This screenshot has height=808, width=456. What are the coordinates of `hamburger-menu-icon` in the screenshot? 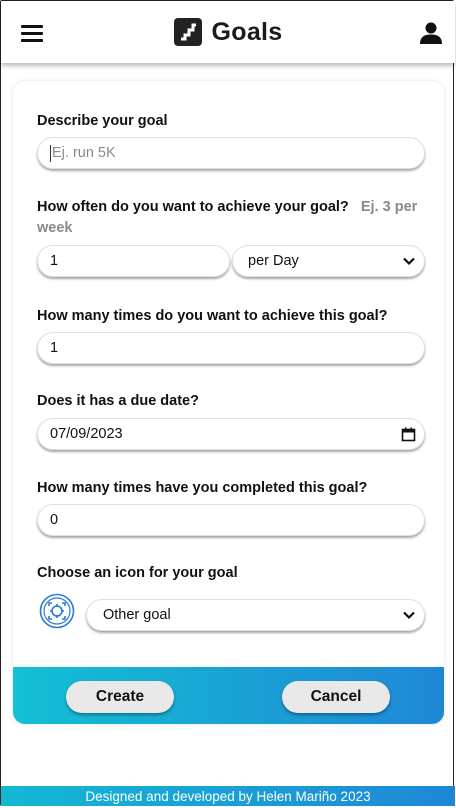 It's located at (32, 33).